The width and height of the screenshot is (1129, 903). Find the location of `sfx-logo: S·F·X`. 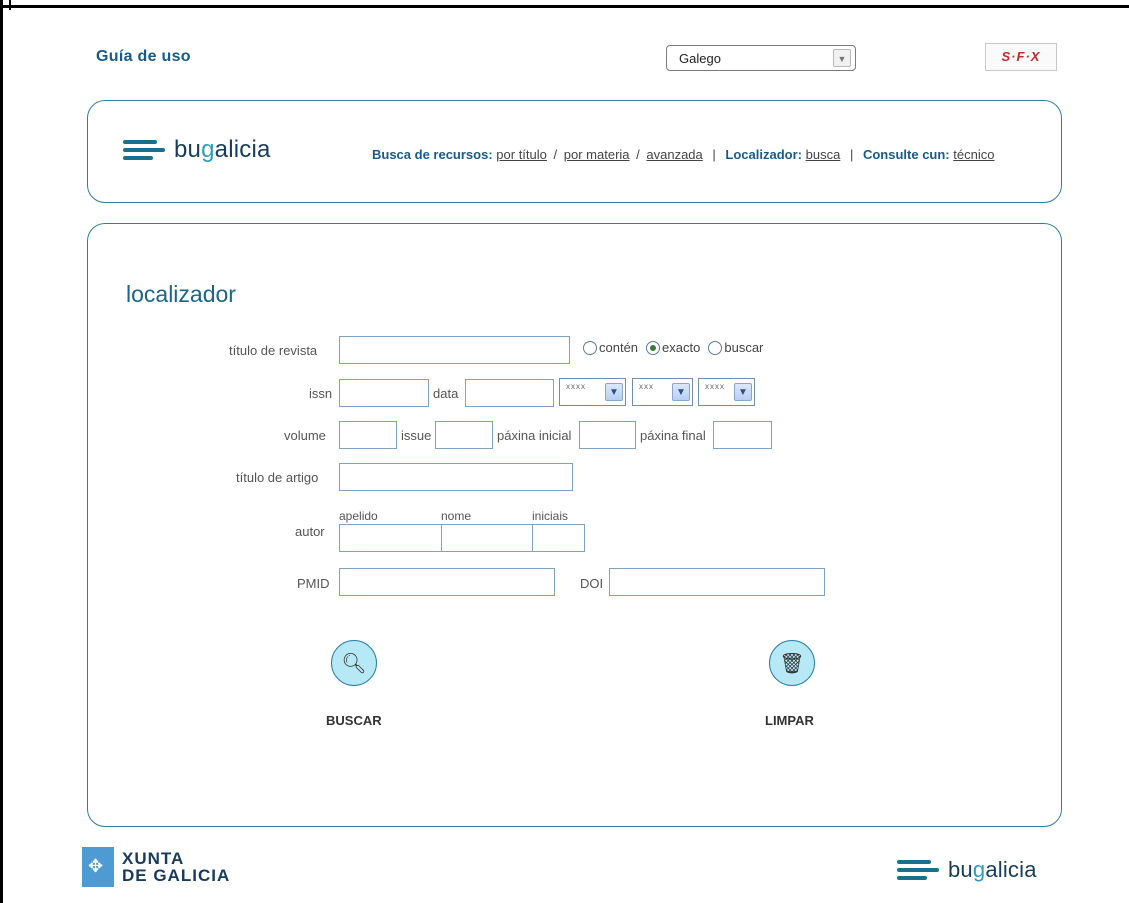

sfx-logo: S·F·X is located at coordinates (1021, 57).